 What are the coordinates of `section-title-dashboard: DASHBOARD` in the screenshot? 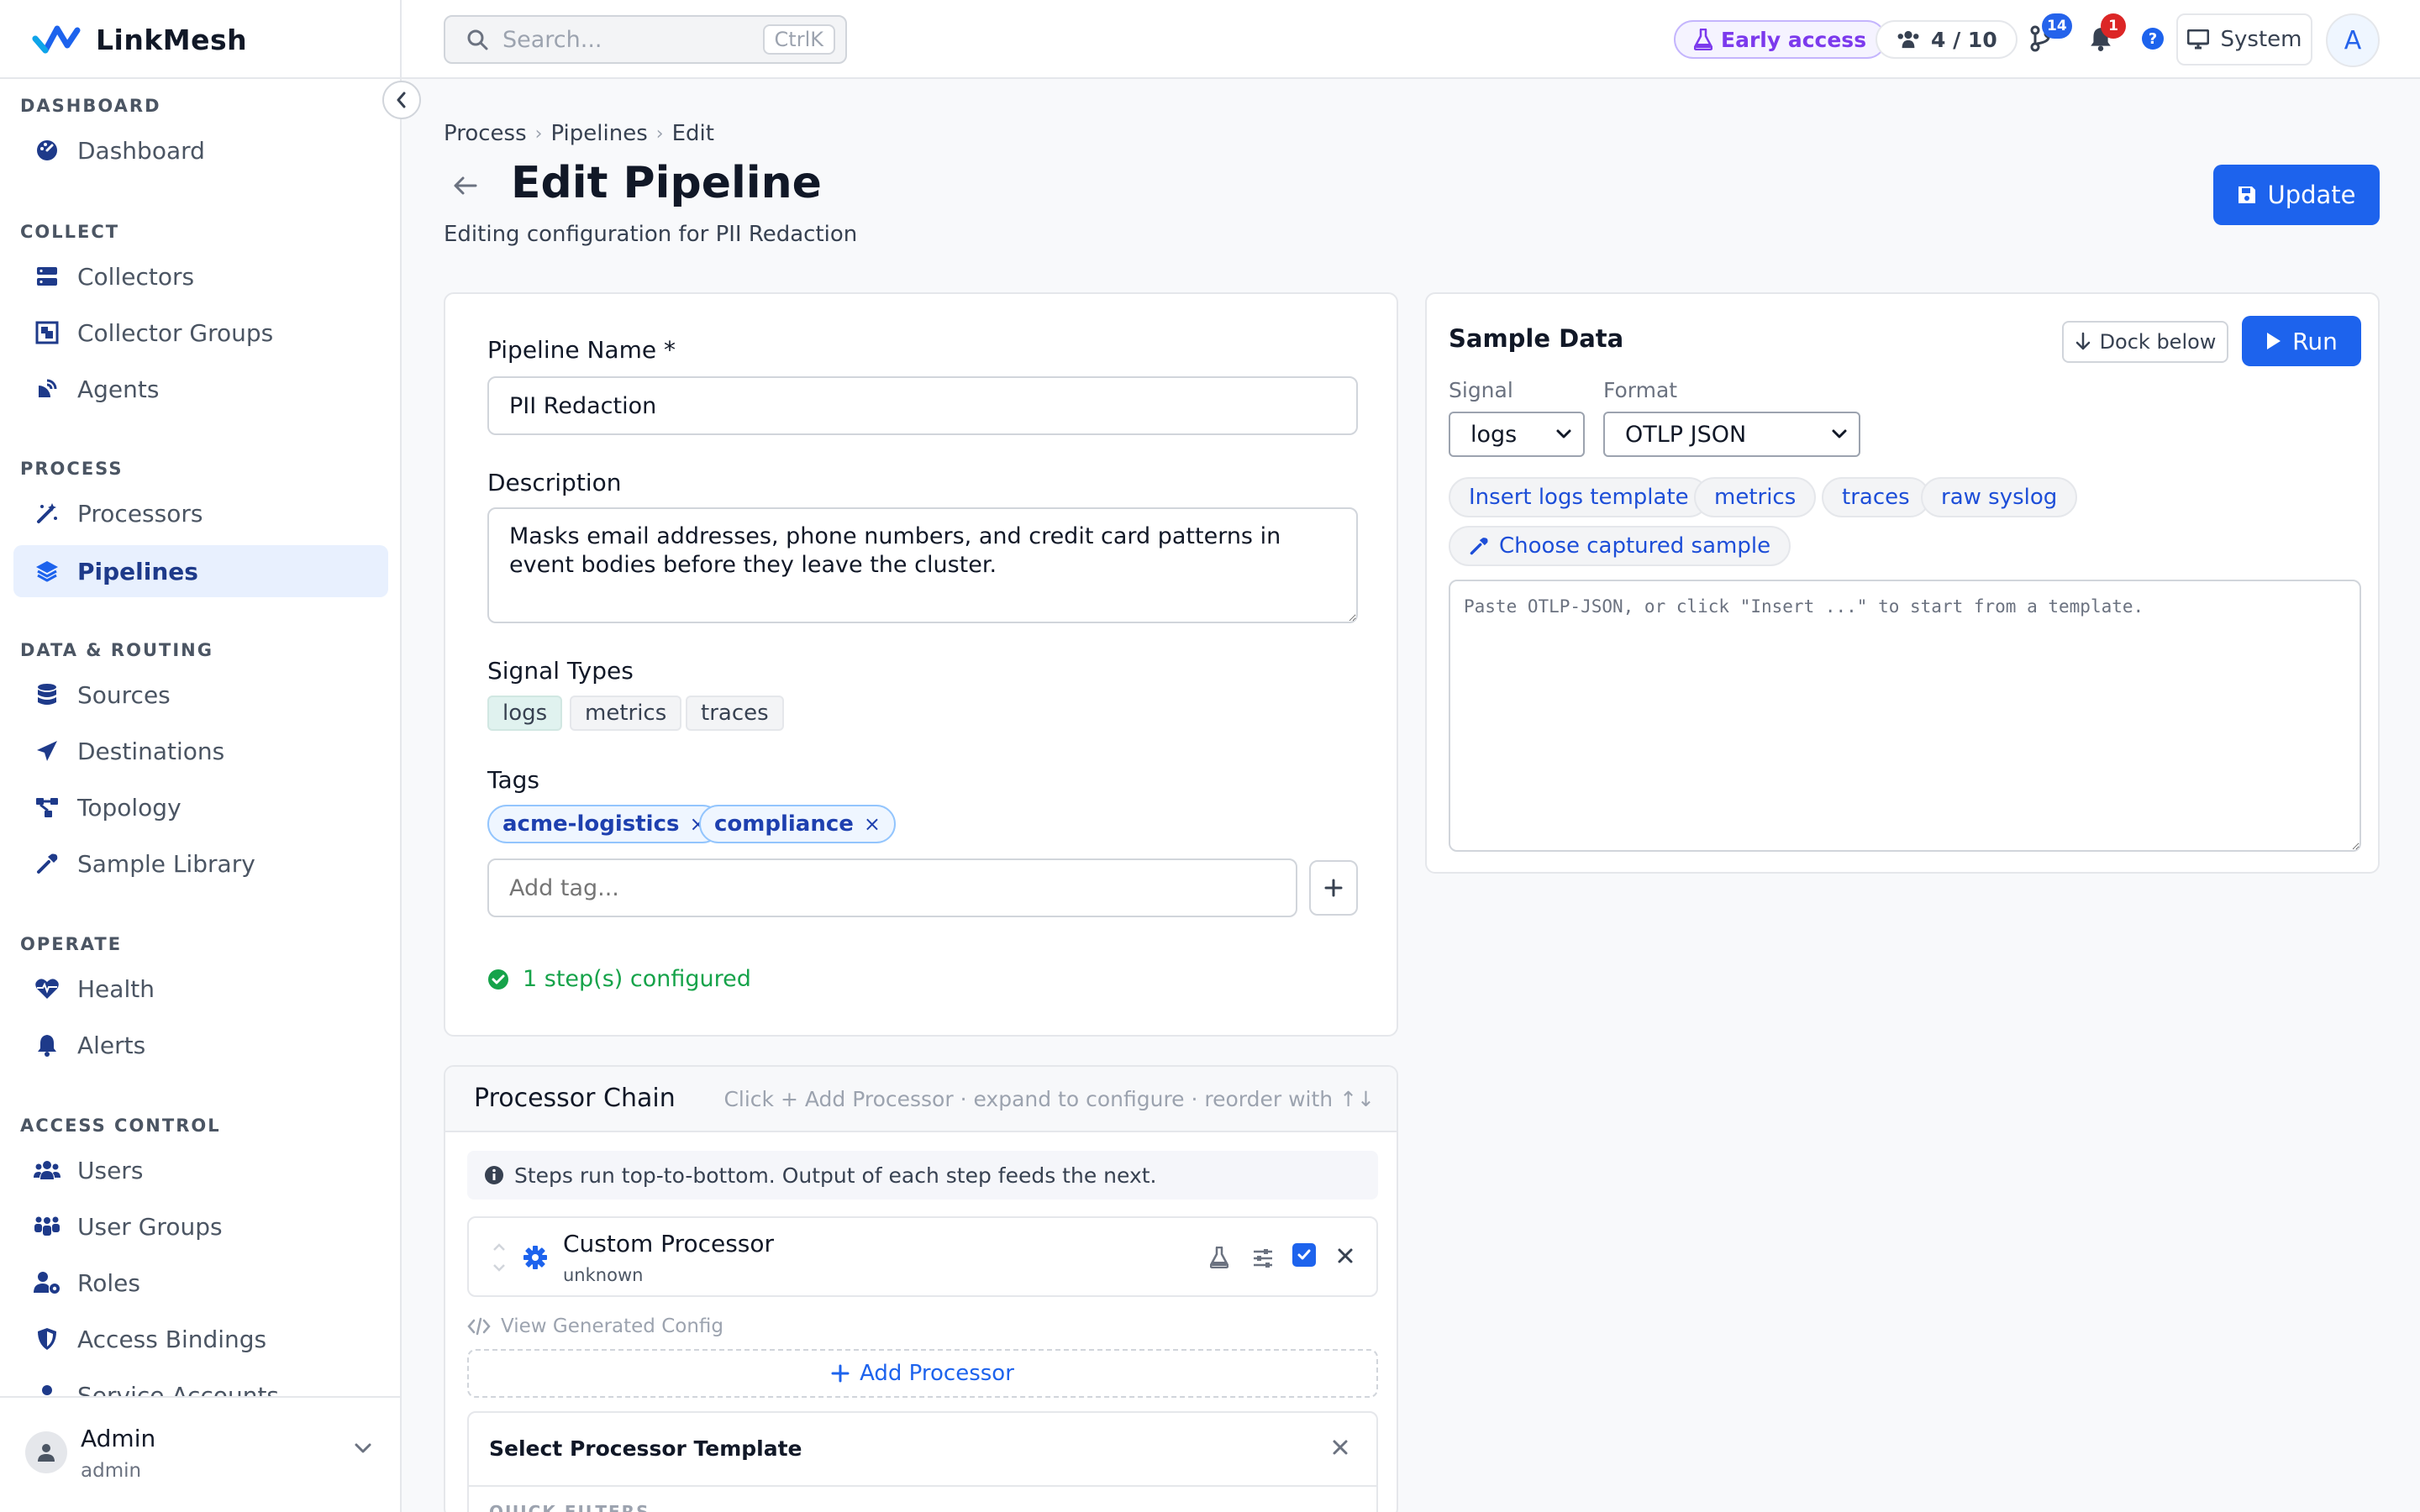 It's located at (90, 106).